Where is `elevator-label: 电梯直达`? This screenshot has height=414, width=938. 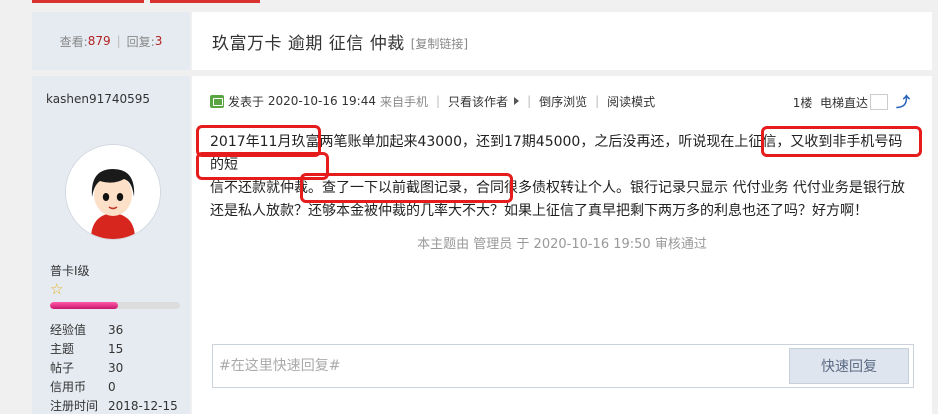
elevator-label: 电梯直达 is located at coordinates (843, 102).